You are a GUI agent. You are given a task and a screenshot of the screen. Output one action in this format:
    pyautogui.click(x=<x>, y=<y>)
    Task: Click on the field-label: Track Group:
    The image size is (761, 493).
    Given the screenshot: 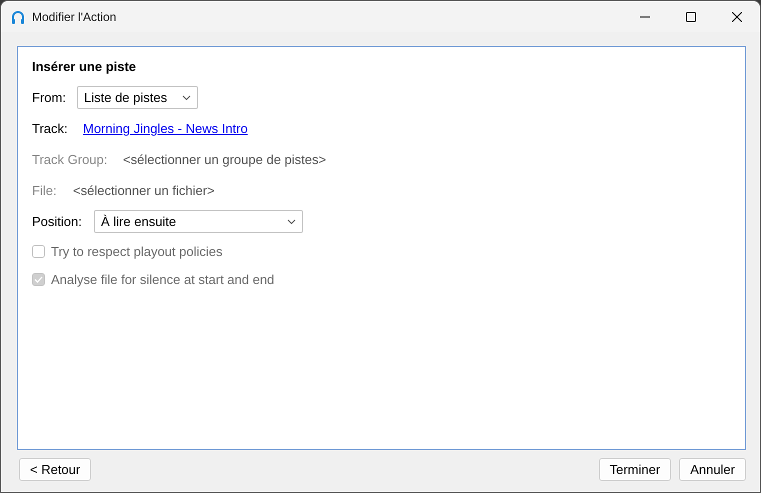 What is the action you would take?
    pyautogui.click(x=70, y=159)
    